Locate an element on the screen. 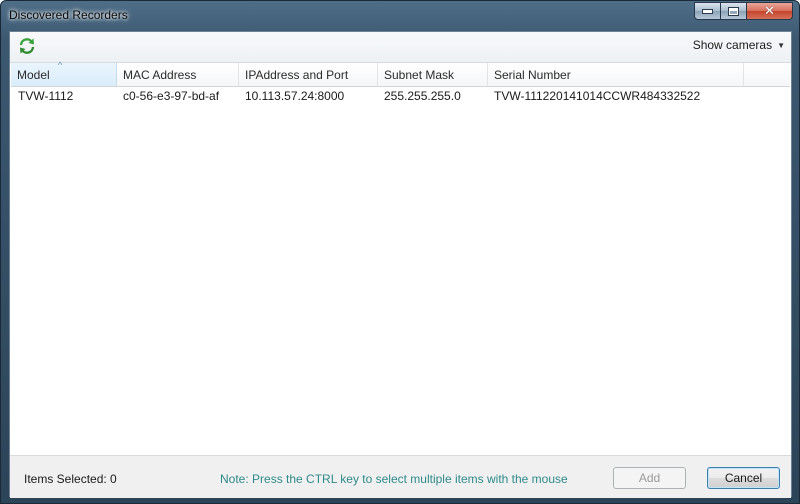 This screenshot has width=800, height=504. cell-ip-address: 10.113.57.24:8000 is located at coordinates (295, 96).